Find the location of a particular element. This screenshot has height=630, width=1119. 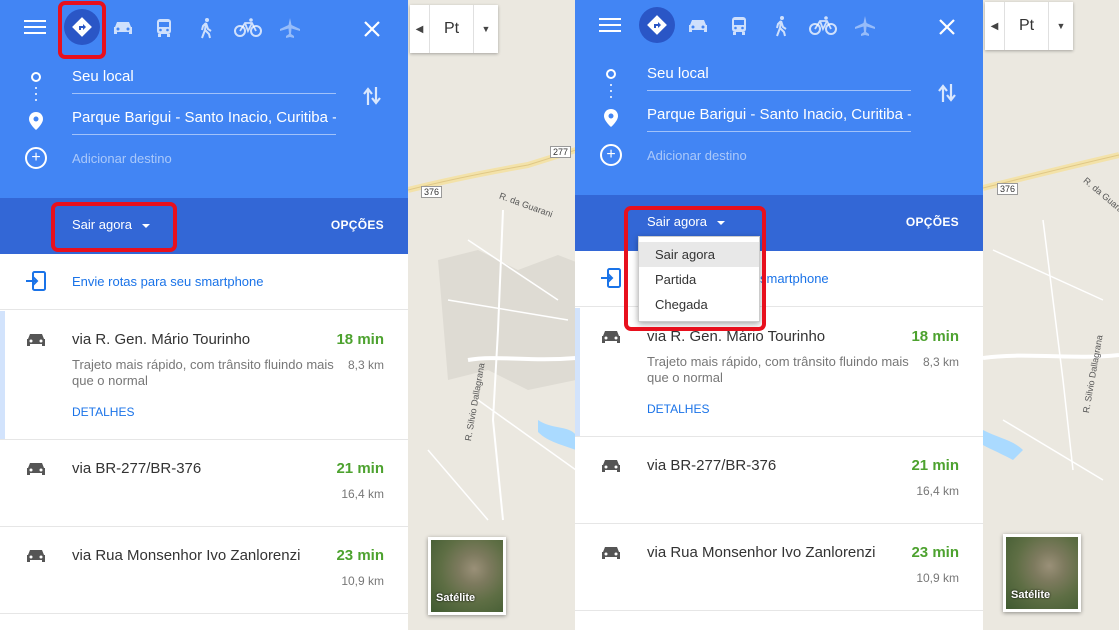

language-label: Pt is located at coordinates (452, 29).